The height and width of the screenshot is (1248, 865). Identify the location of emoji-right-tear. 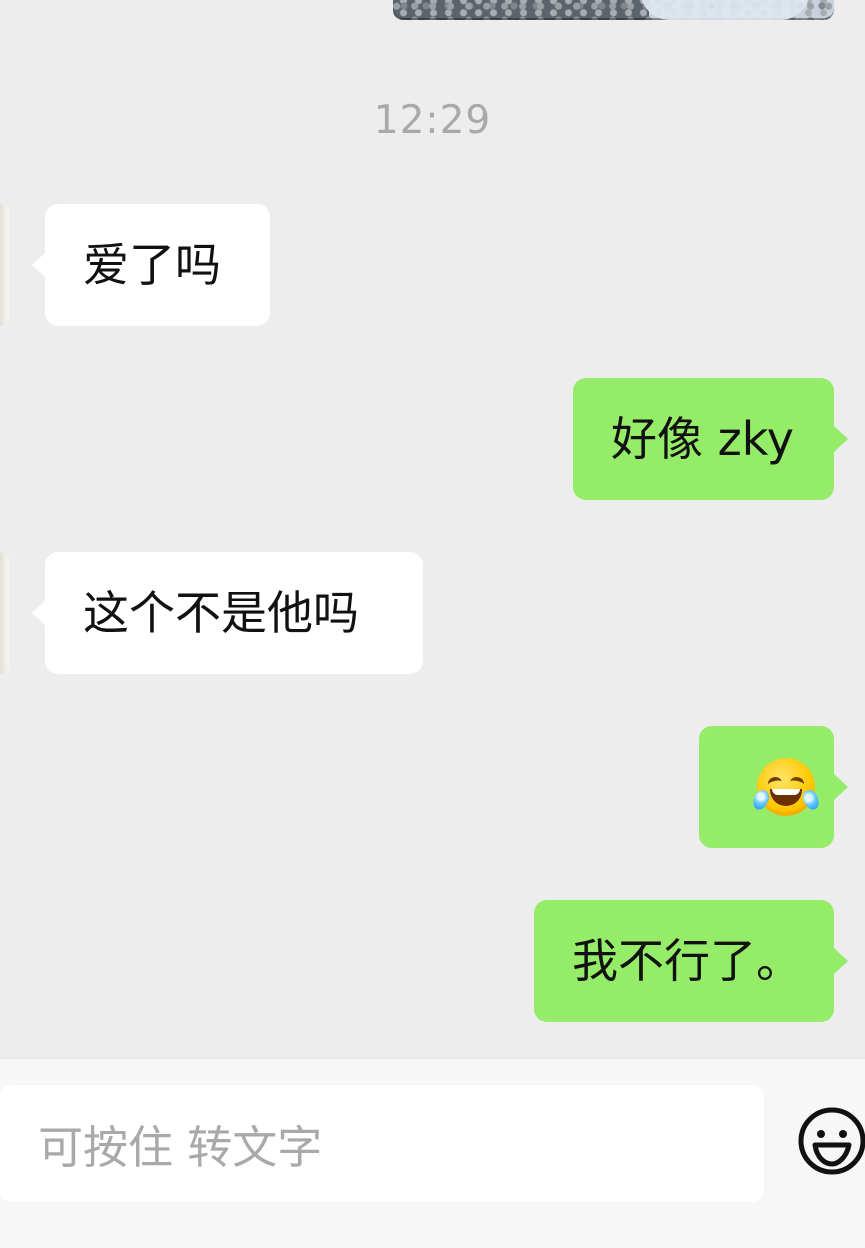
(810, 800).